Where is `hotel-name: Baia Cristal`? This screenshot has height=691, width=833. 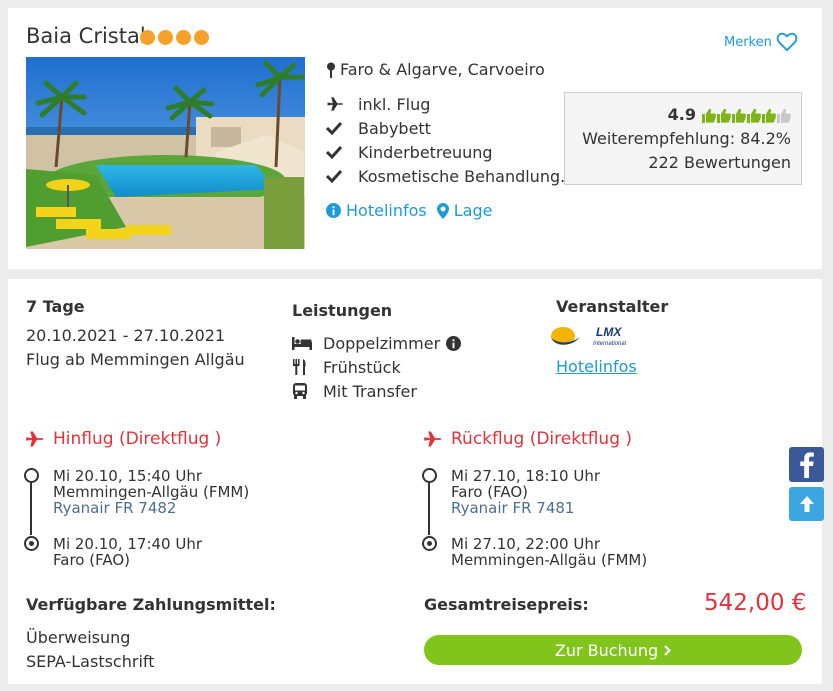
hotel-name: Baia Cristal is located at coordinates (86, 36).